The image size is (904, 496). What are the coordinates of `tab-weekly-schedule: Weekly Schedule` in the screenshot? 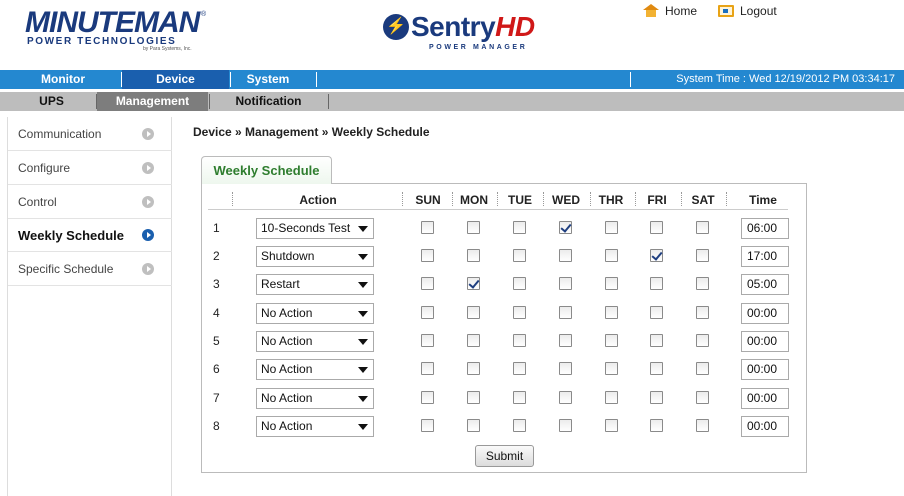 It's located at (266, 170).